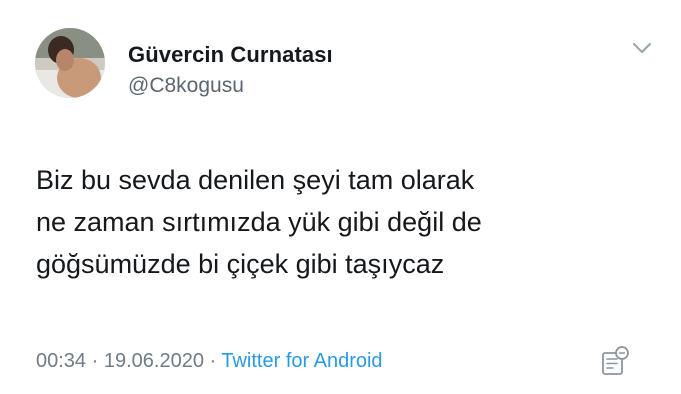 Image resolution: width=681 pixels, height=394 pixels. Describe the element at coordinates (61, 361) in the screenshot. I see `tweet-time: 00:34` at that location.